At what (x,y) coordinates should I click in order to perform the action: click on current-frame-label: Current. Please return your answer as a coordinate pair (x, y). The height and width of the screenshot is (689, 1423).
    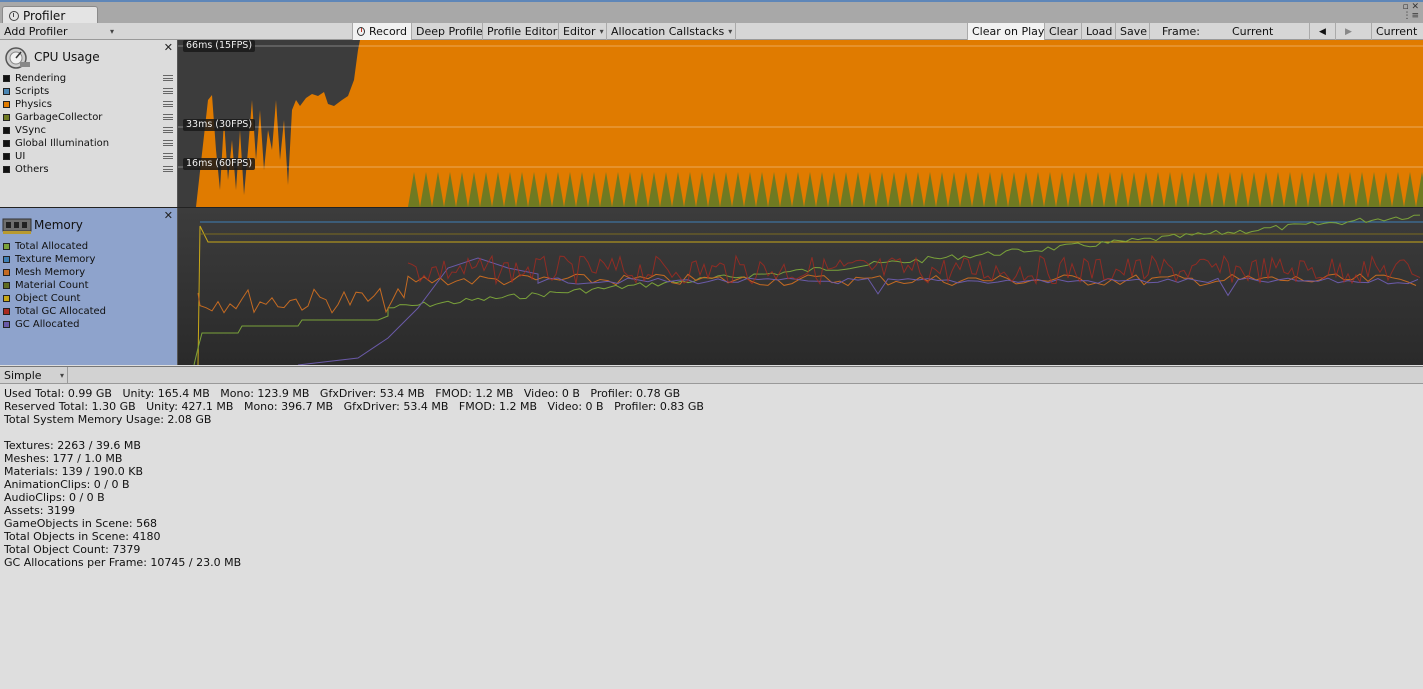
    Looking at the image, I should click on (1397, 31).